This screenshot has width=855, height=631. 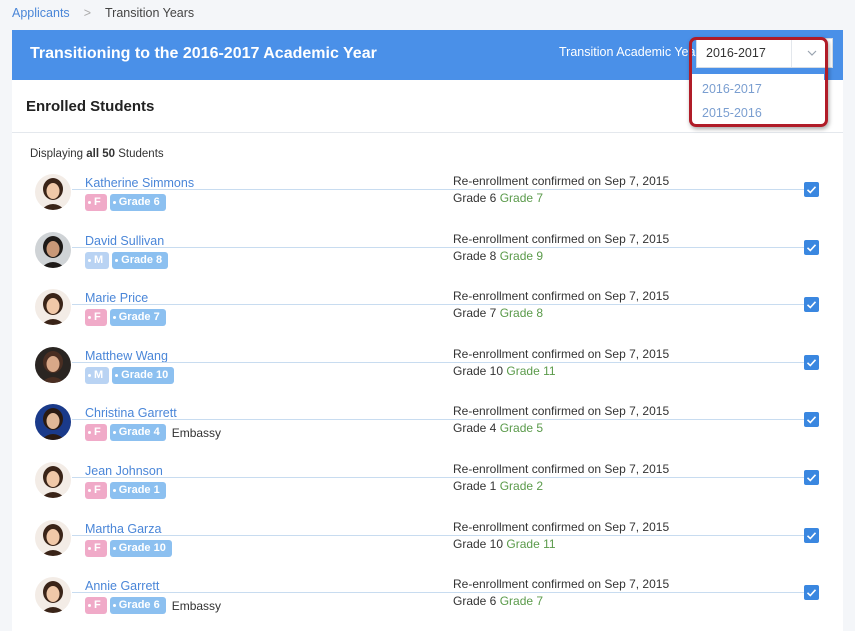 I want to click on grade-badge: Grade 7, so click(x=137, y=318).